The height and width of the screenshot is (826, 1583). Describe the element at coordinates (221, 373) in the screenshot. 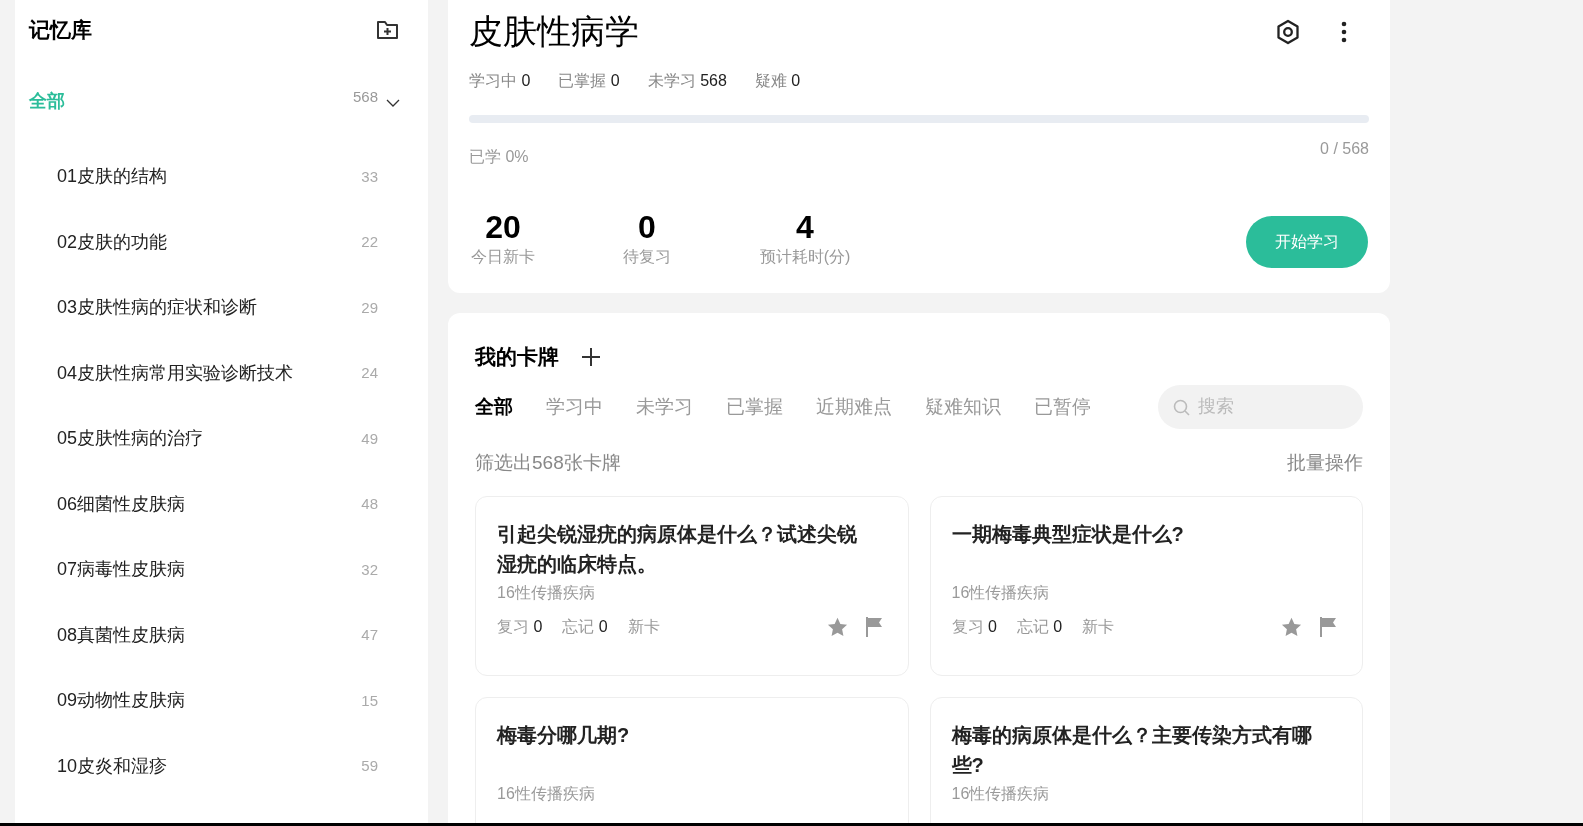

I see `sidebar-item: 04皮肤性病常用实验诊断技术 24` at that location.